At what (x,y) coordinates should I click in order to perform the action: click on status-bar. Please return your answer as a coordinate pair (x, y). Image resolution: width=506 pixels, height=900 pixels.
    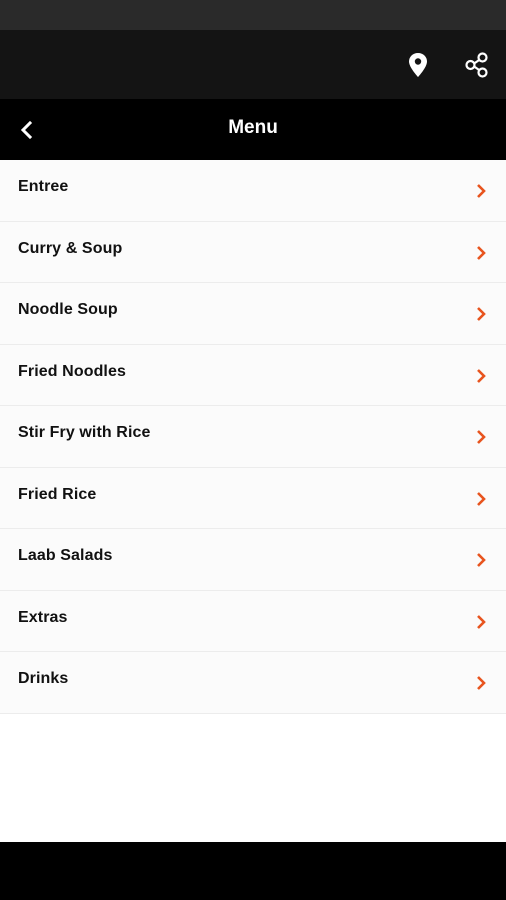
    Looking at the image, I should click on (253, 15).